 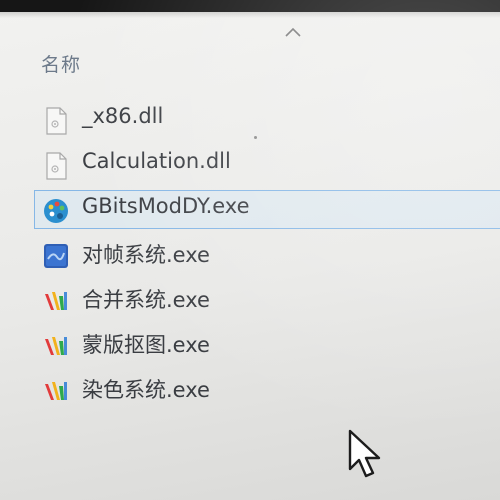 What do you see at coordinates (250, 345) in the screenshot?
I see `file-row: 蒙版抠图.exe` at bounding box center [250, 345].